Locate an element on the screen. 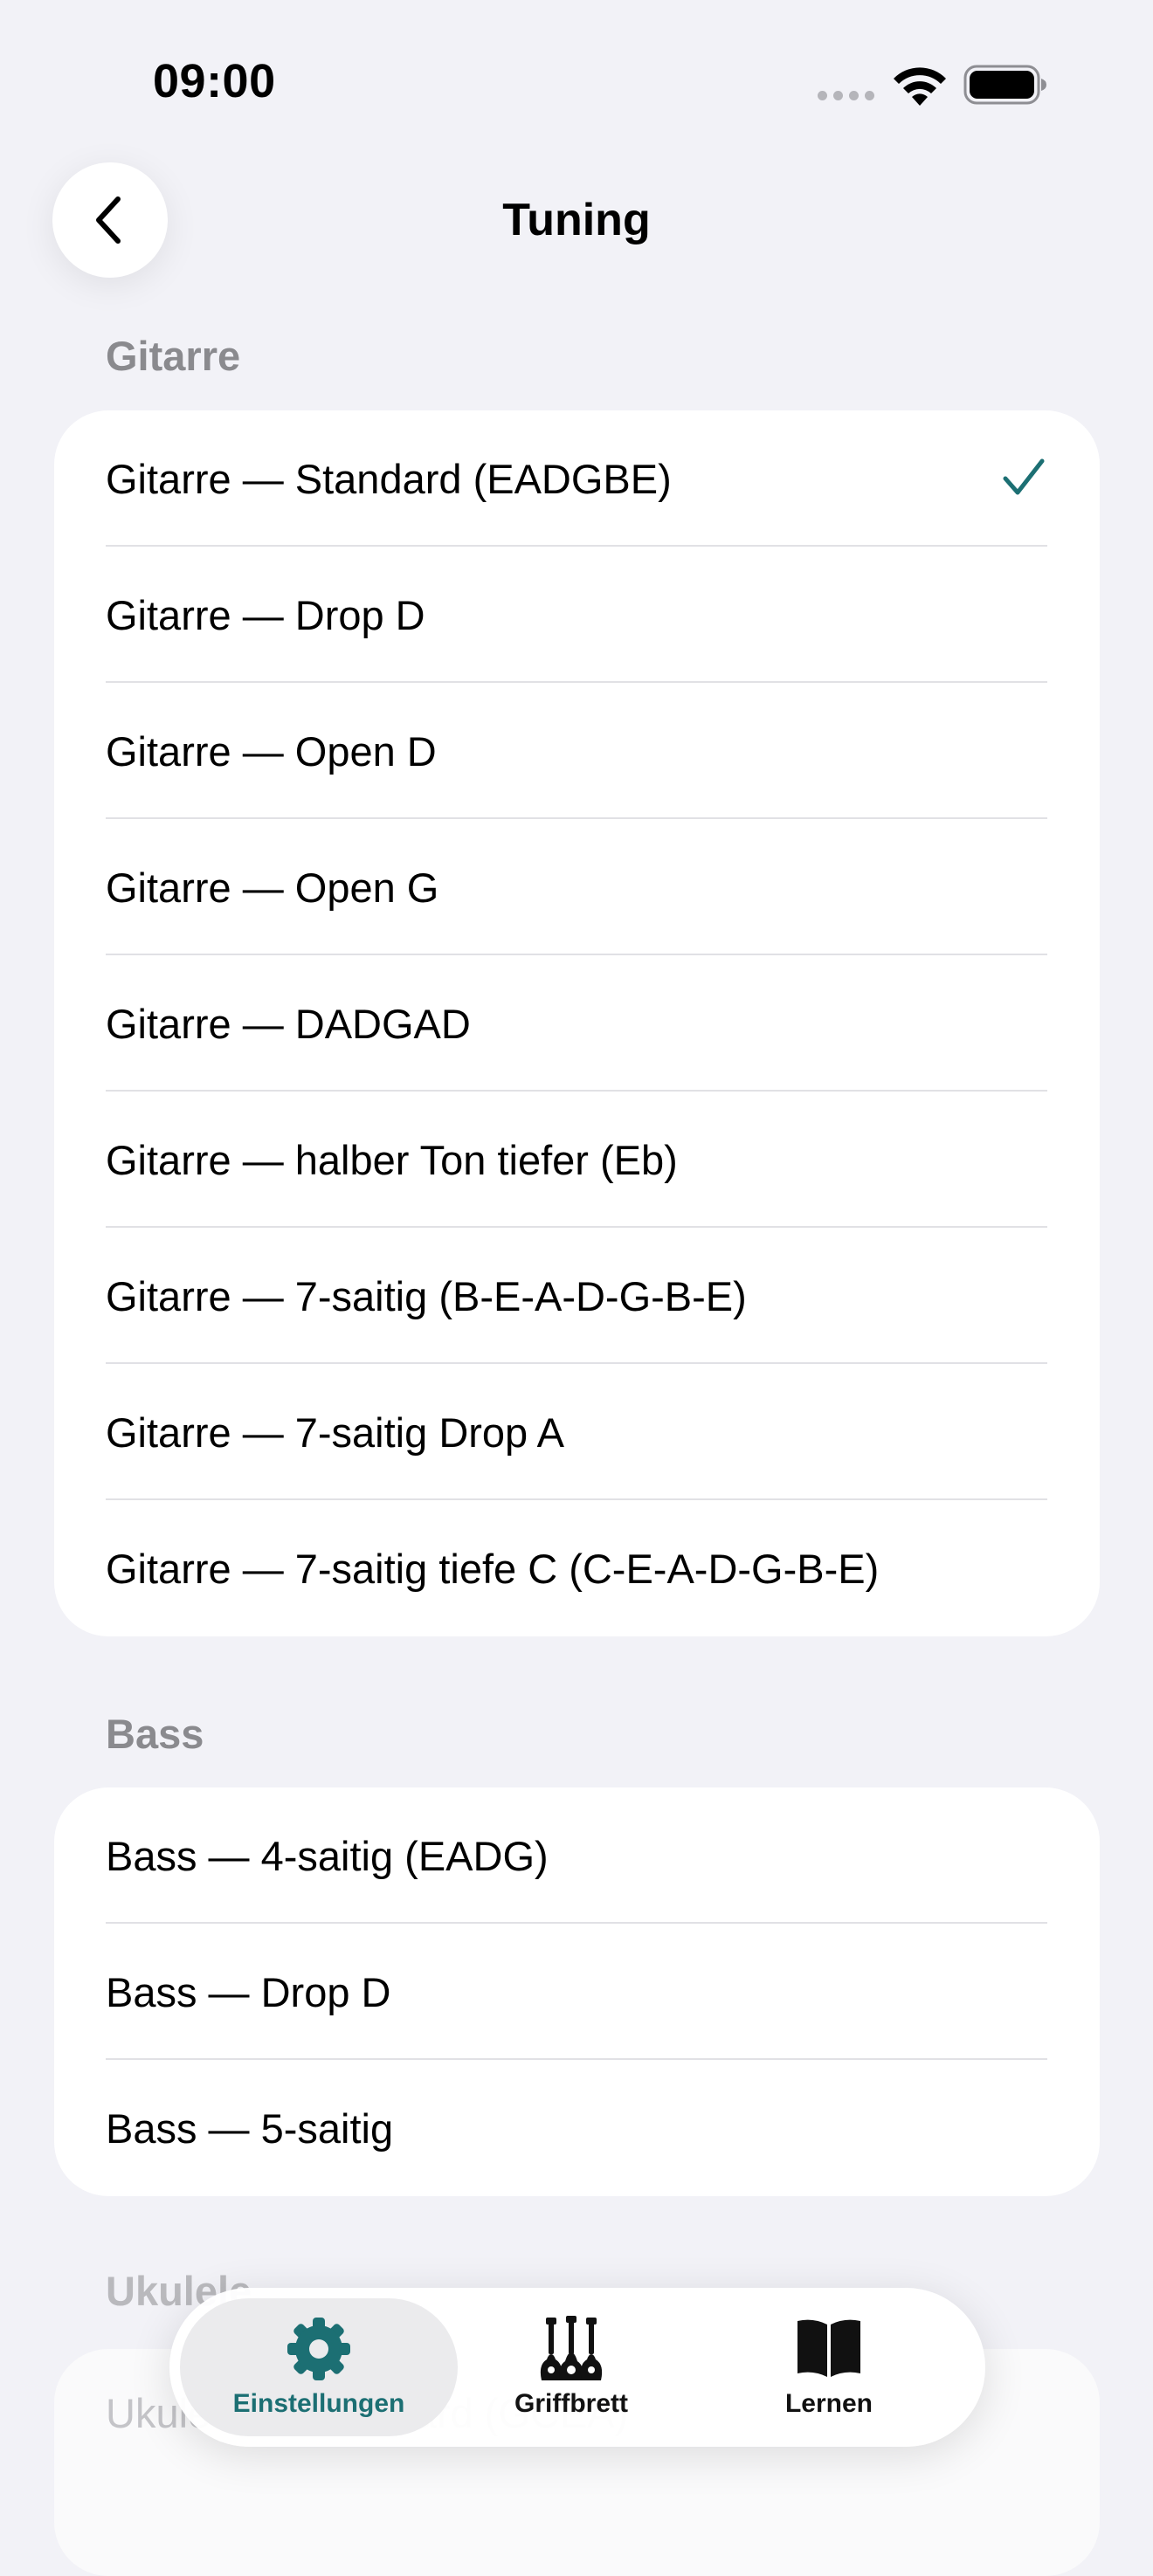  tab-label: Einstellungen is located at coordinates (319, 2403).